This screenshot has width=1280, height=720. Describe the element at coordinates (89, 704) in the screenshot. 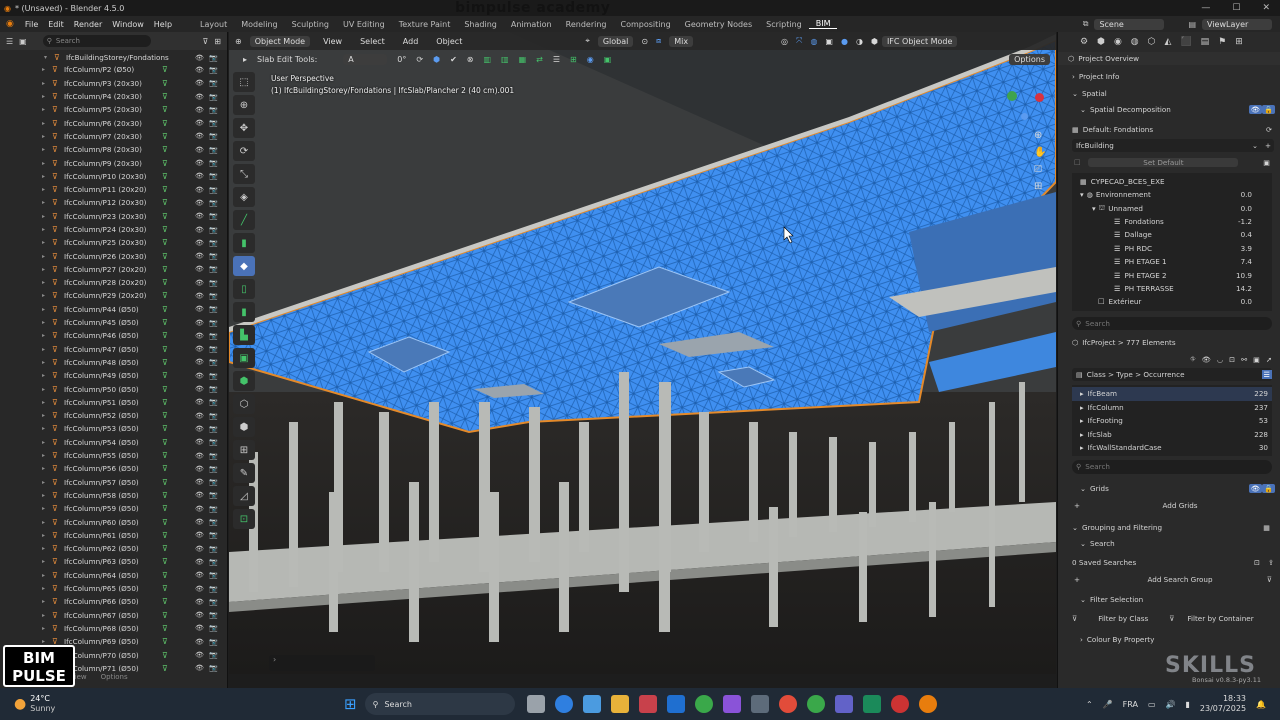

I see `weather-widget: ● 24°C Sunny` at that location.